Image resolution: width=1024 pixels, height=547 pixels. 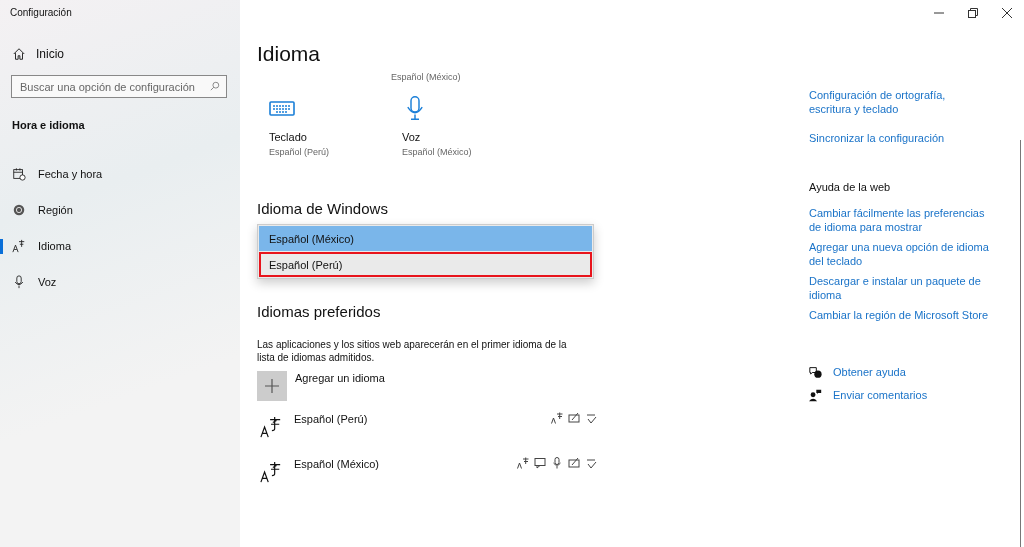 What do you see at coordinates (869, 372) in the screenshot?
I see `action-link: Obtener ayuda` at bounding box center [869, 372].